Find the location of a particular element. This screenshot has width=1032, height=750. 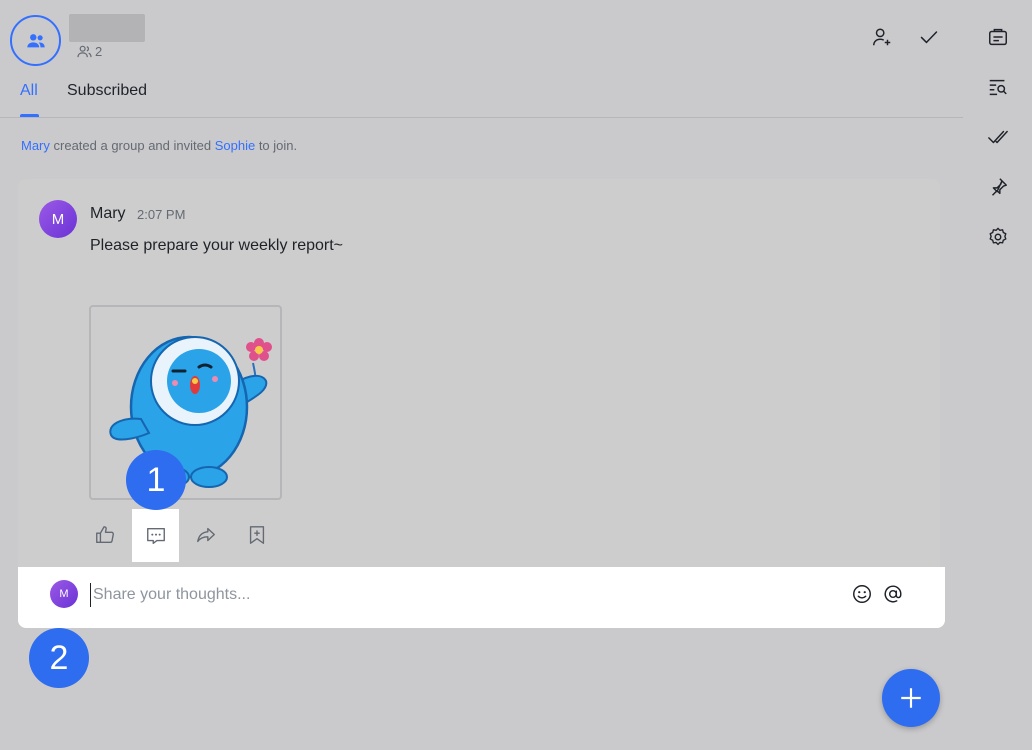

sticker-image is located at coordinates (185, 402).